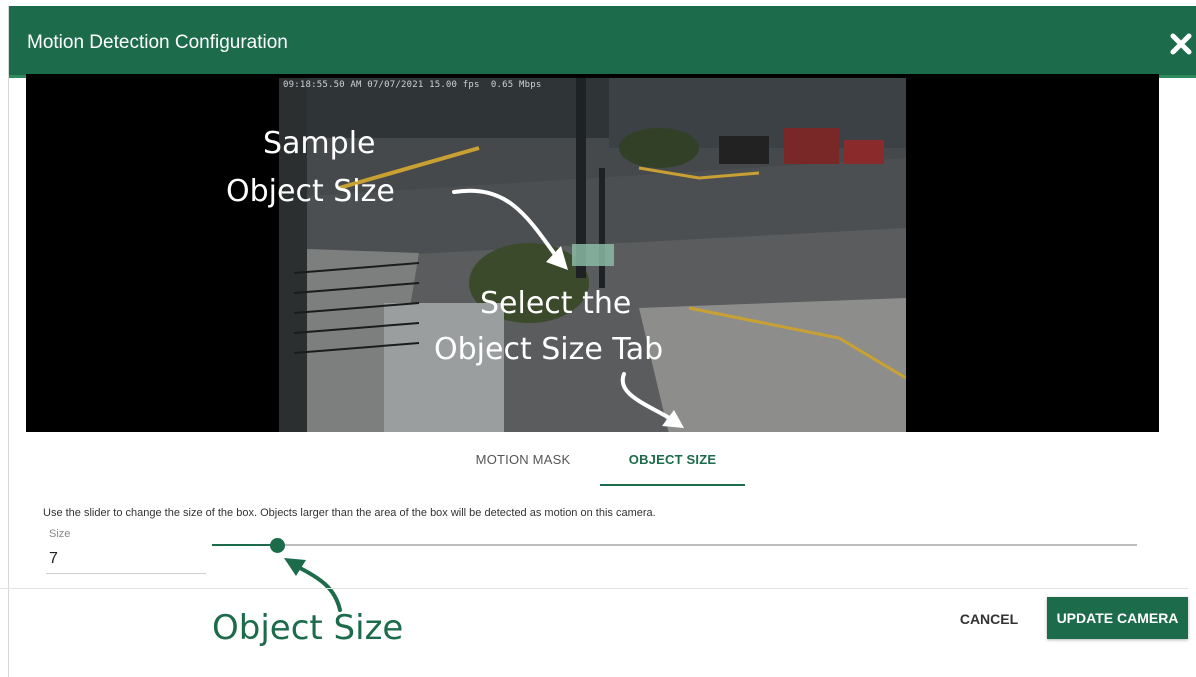  I want to click on update-camera-button: UPDATE CAMERA, so click(1117, 618).